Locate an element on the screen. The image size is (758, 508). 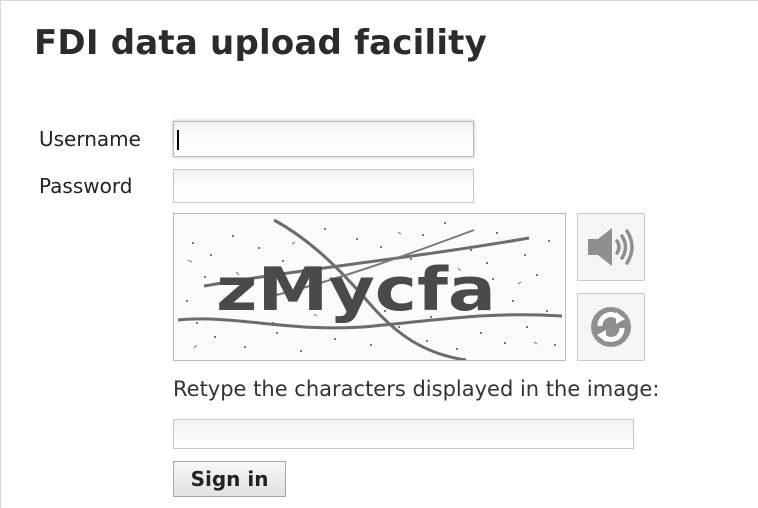
text-cursor is located at coordinates (178, 140).